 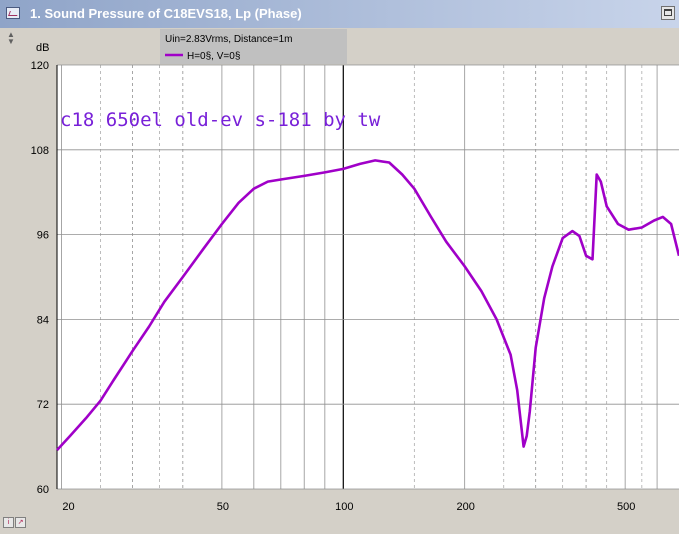 I want to click on y-tick-label: 60, so click(x=43, y=490).